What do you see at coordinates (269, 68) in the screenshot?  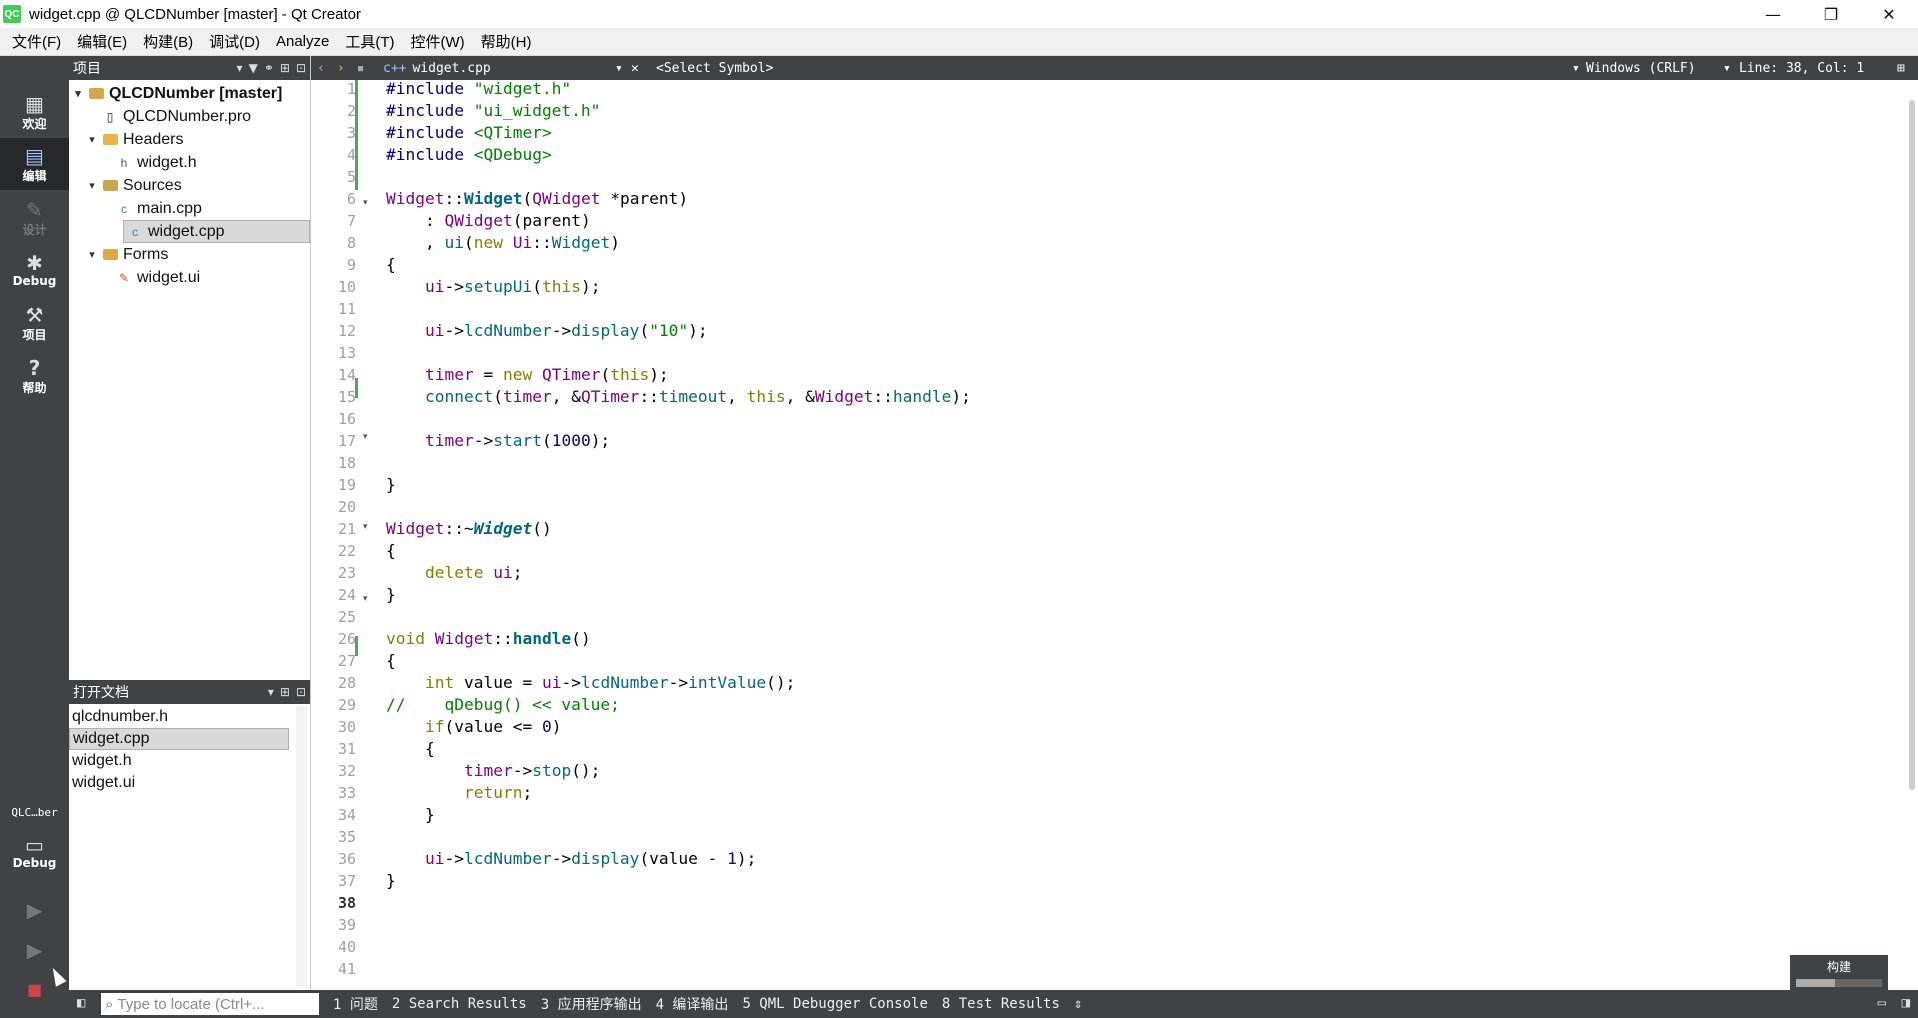 I see `link-icon: ⚭` at bounding box center [269, 68].